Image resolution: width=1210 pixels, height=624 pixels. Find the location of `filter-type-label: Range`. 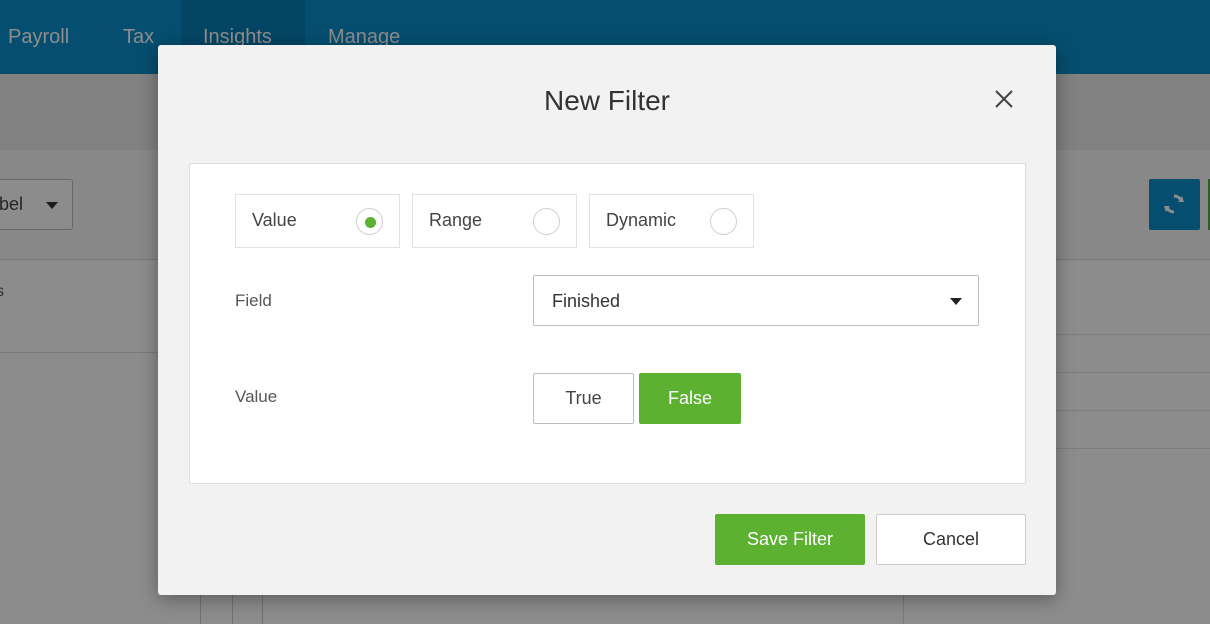

filter-type-label: Range is located at coordinates (456, 220).